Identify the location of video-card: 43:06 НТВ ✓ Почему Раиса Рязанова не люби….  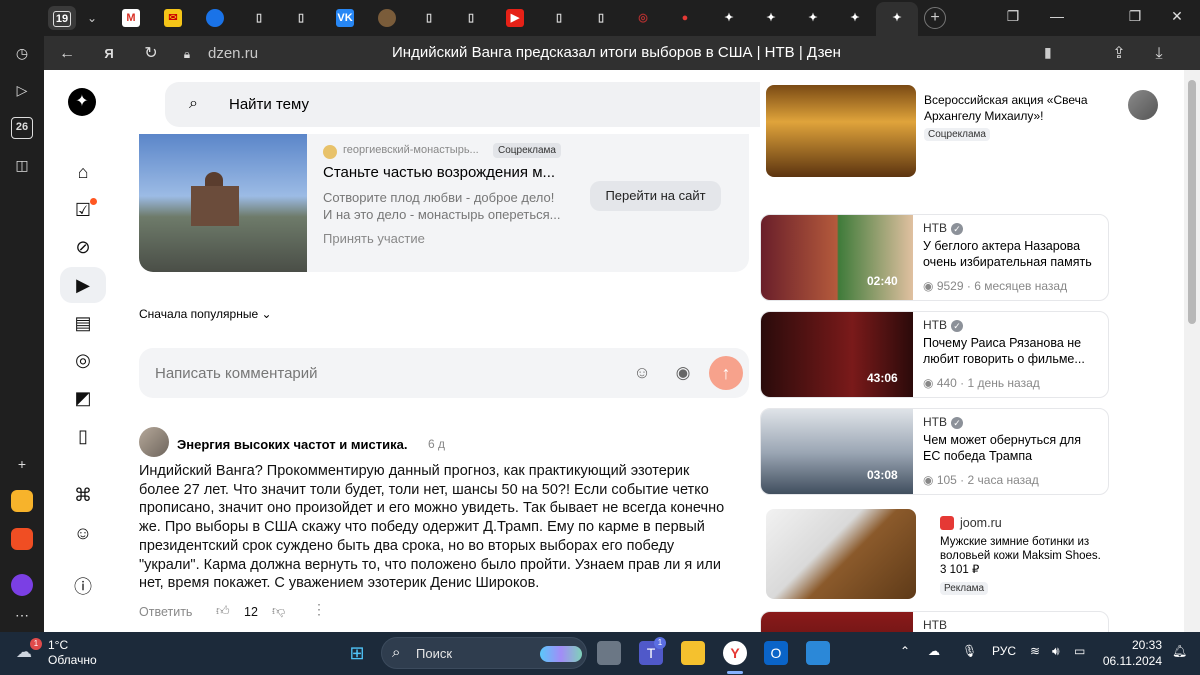
(934, 354).